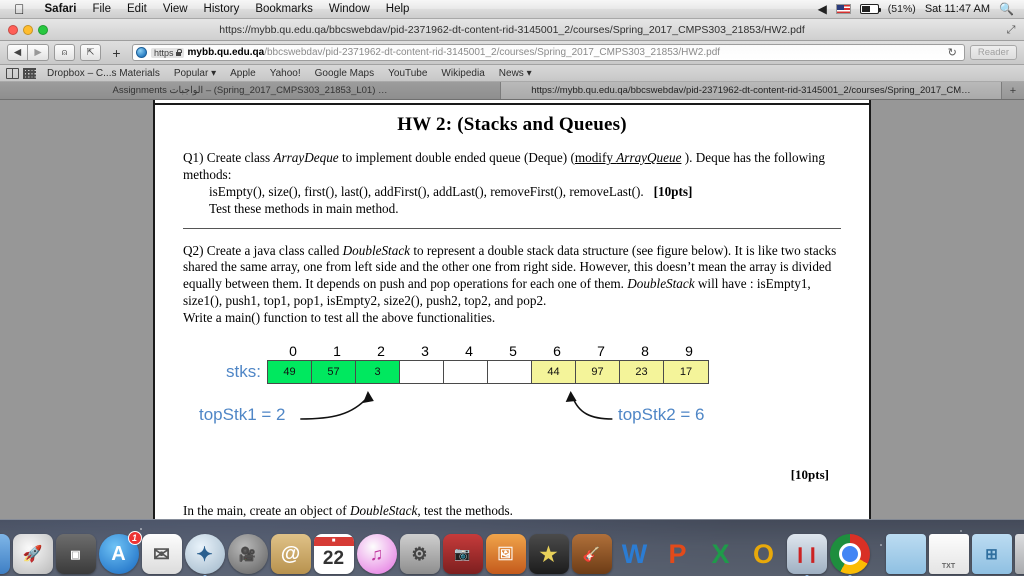  What do you see at coordinates (849, 555) in the screenshot?
I see `dock-item-google-chrome` at bounding box center [849, 555].